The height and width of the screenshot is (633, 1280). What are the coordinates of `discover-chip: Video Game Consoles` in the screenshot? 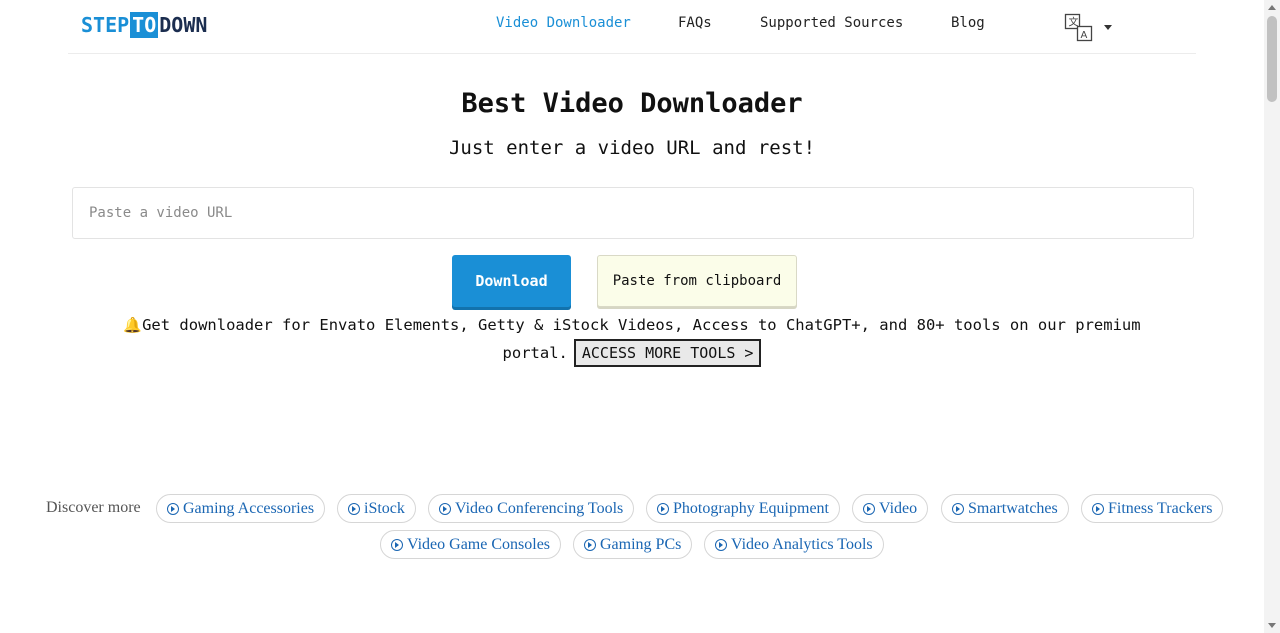 It's located at (471, 544).